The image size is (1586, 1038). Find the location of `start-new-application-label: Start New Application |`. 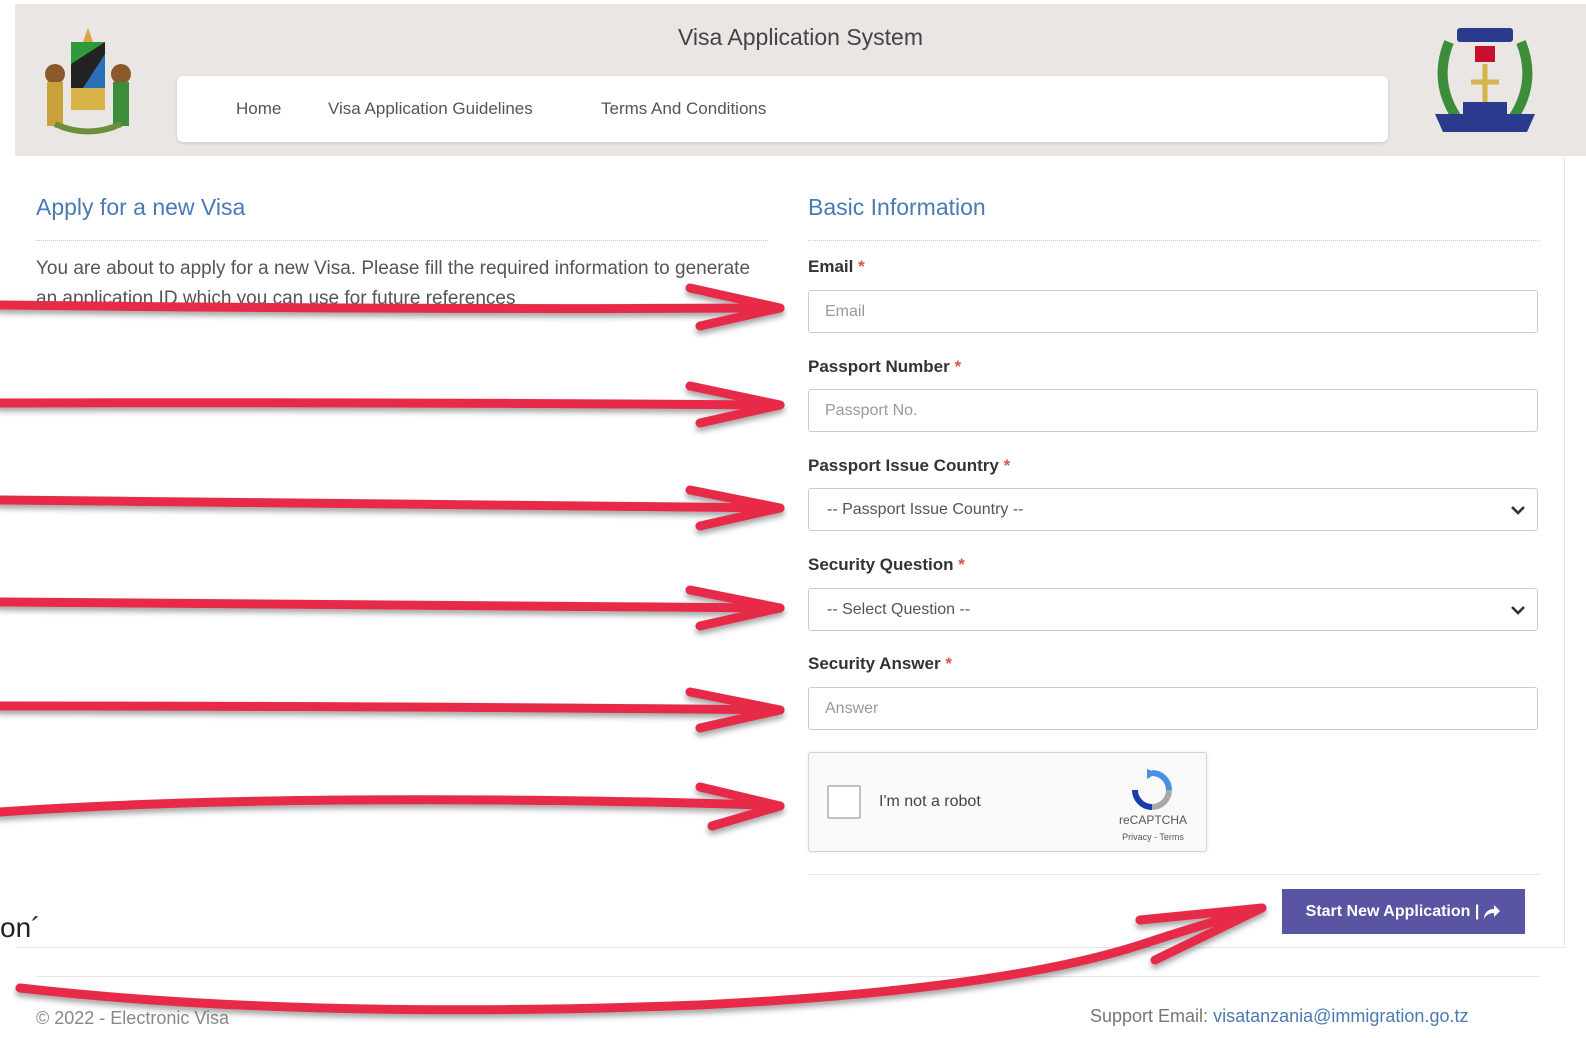

start-new-application-label: Start New Application | is located at coordinates (1392, 911).